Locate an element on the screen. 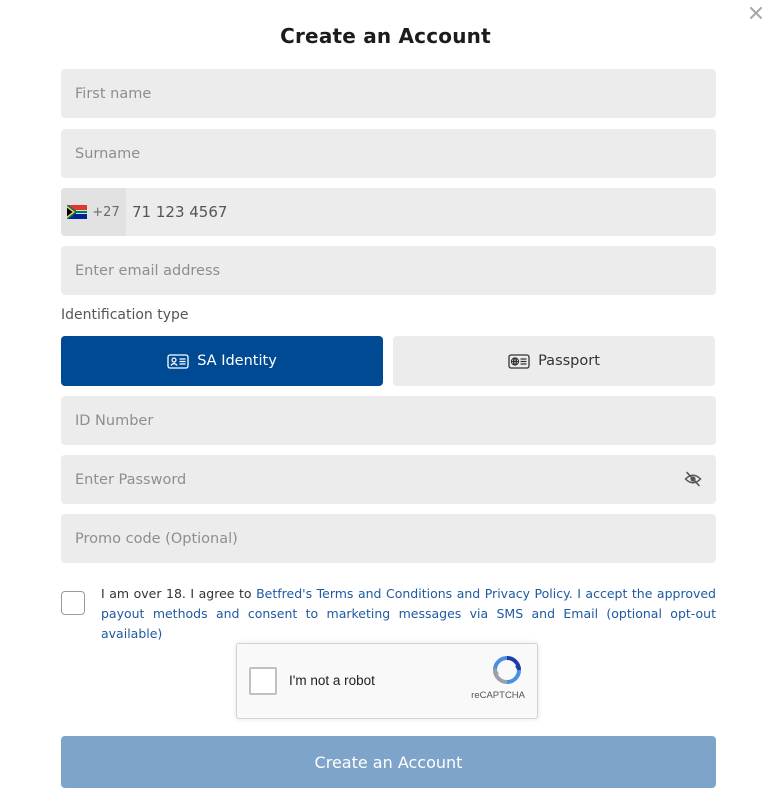  passport-button: Passport is located at coordinates (554, 361).